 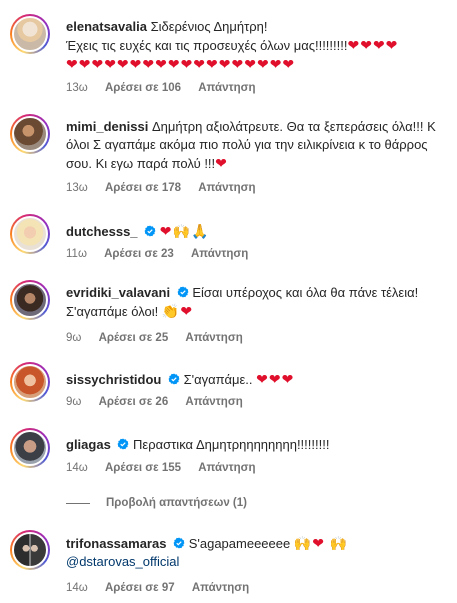 I want to click on comment-likes: Αρέσει σε 178, so click(x=143, y=188).